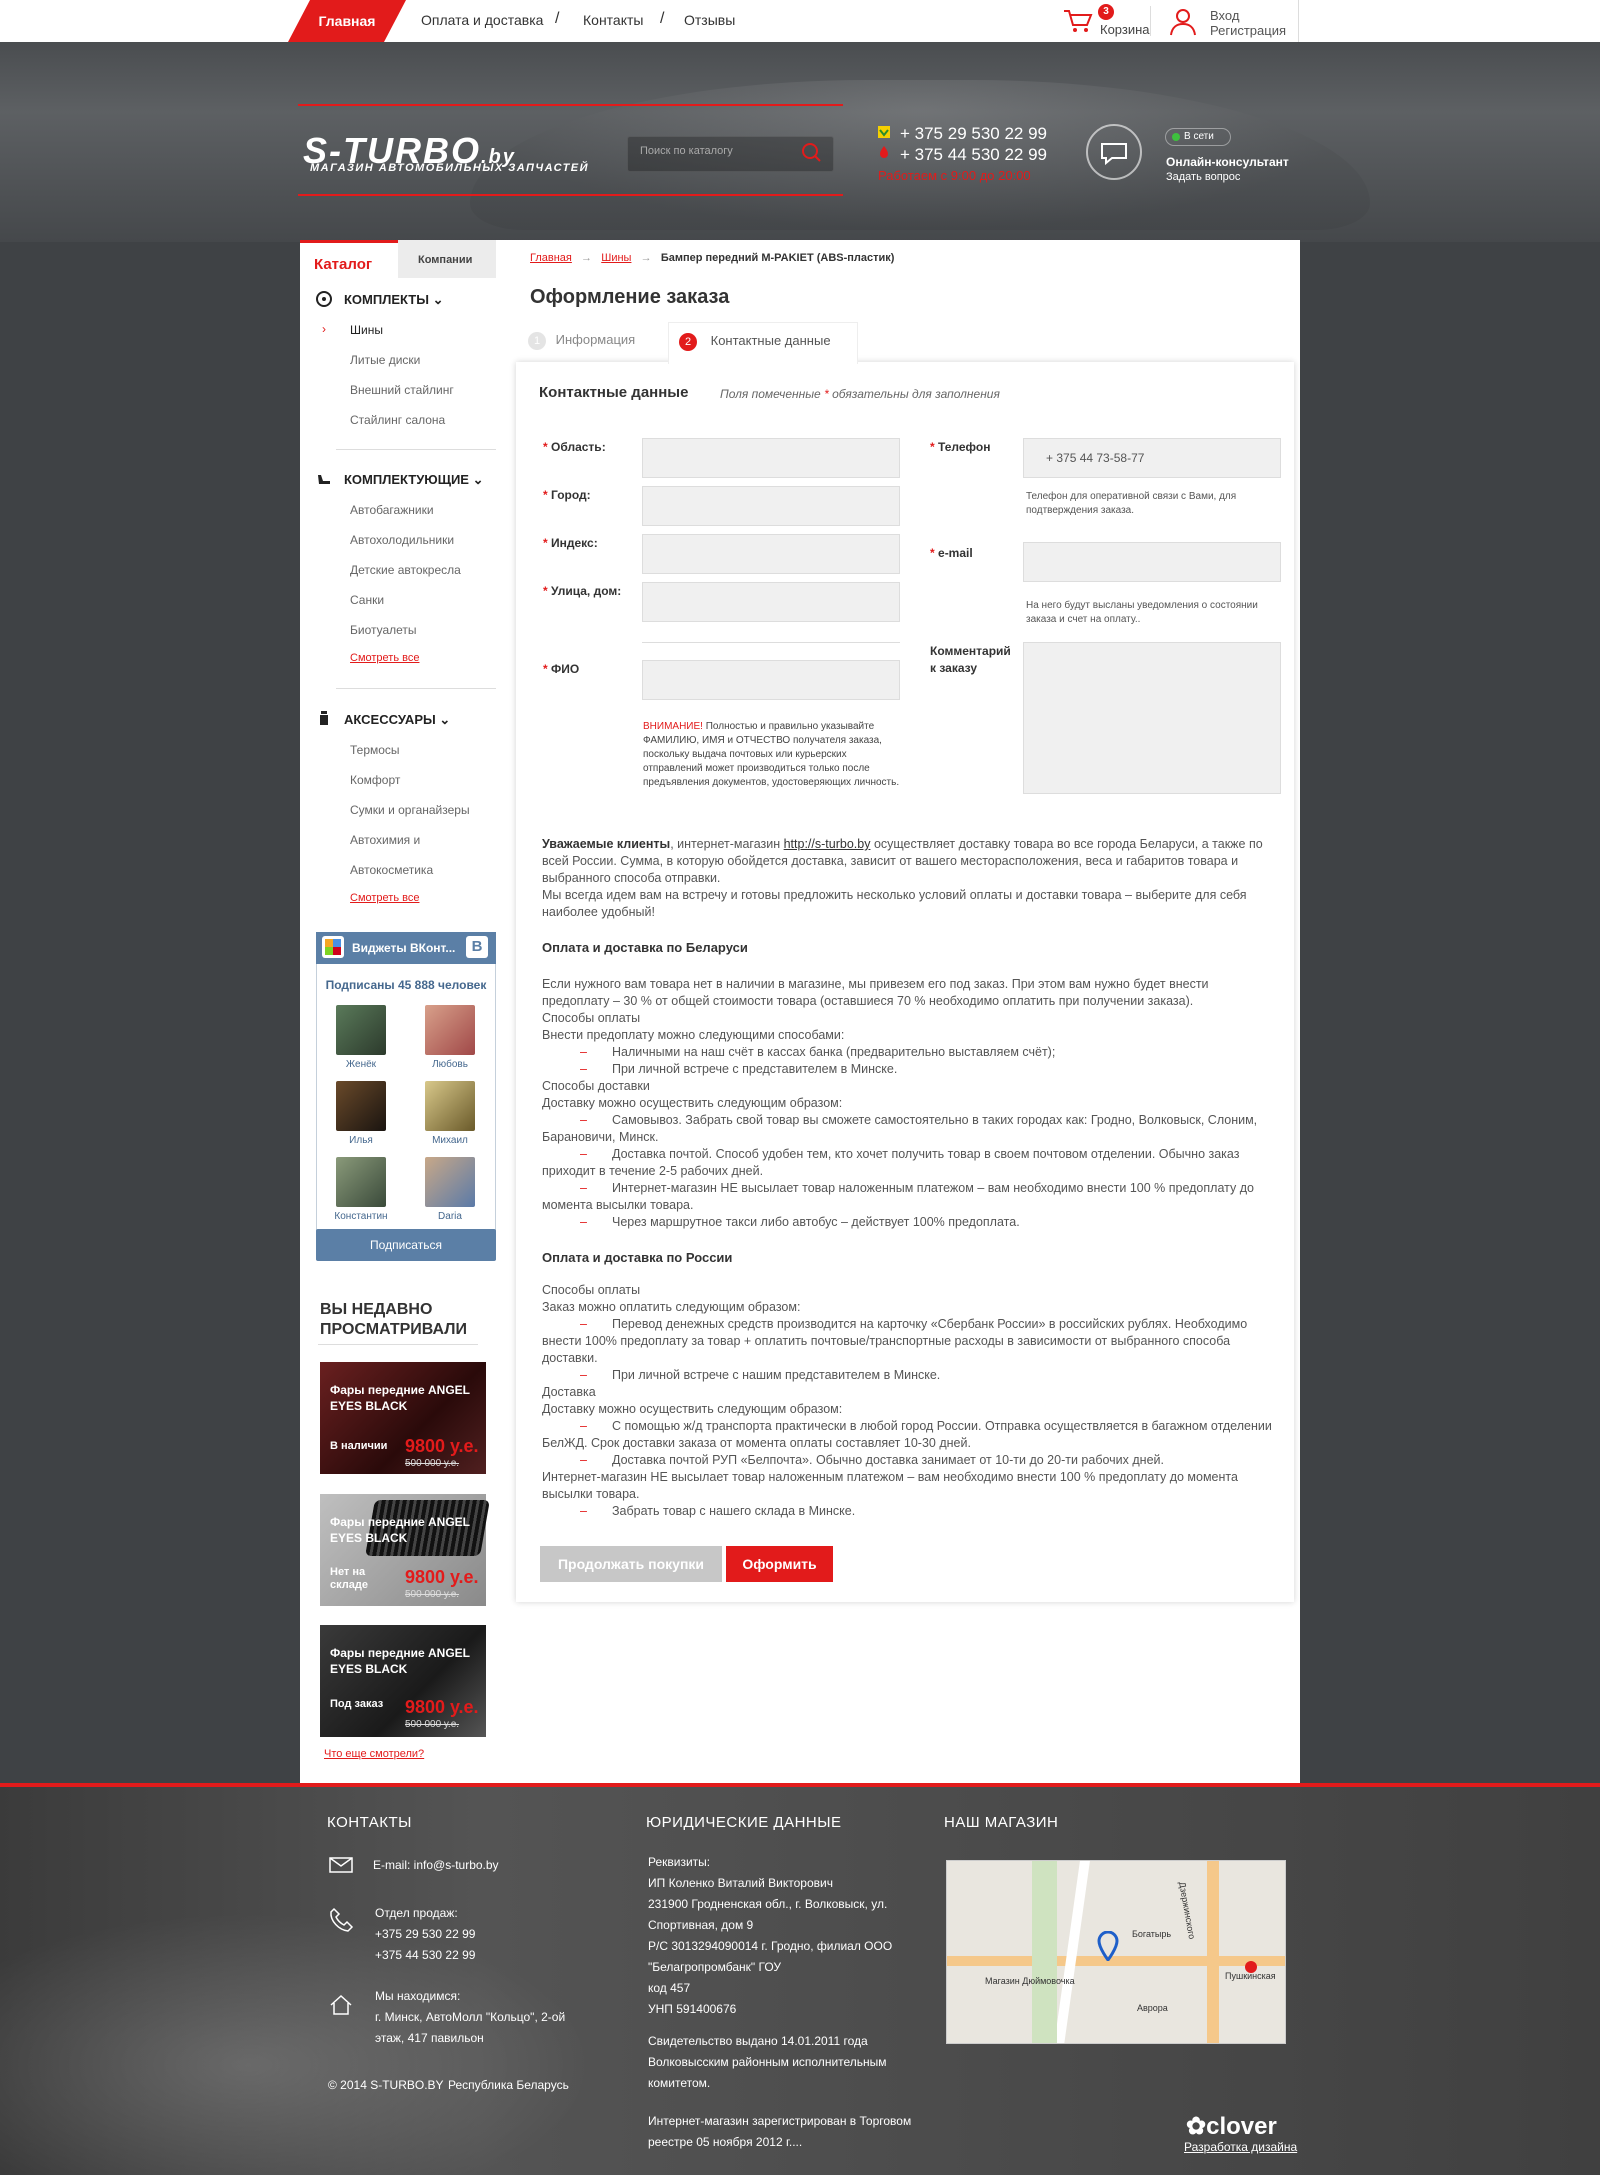 This screenshot has height=2175, width=1600. Describe the element at coordinates (1152, 562) in the screenshot. I see `email-input` at that location.